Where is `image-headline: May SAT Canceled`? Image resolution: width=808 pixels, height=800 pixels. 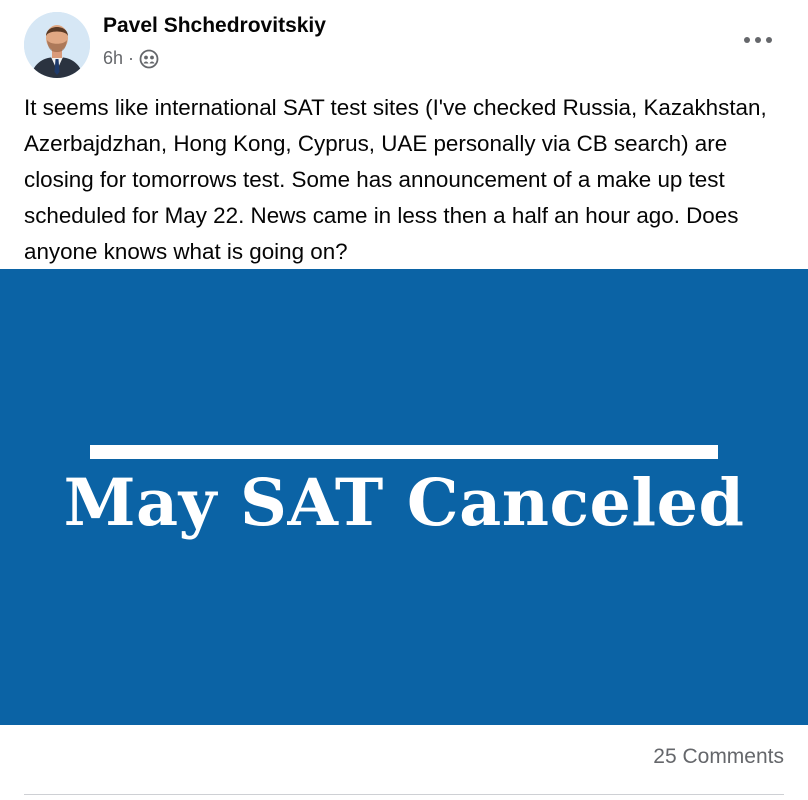
image-headline: May SAT Canceled is located at coordinates (404, 503).